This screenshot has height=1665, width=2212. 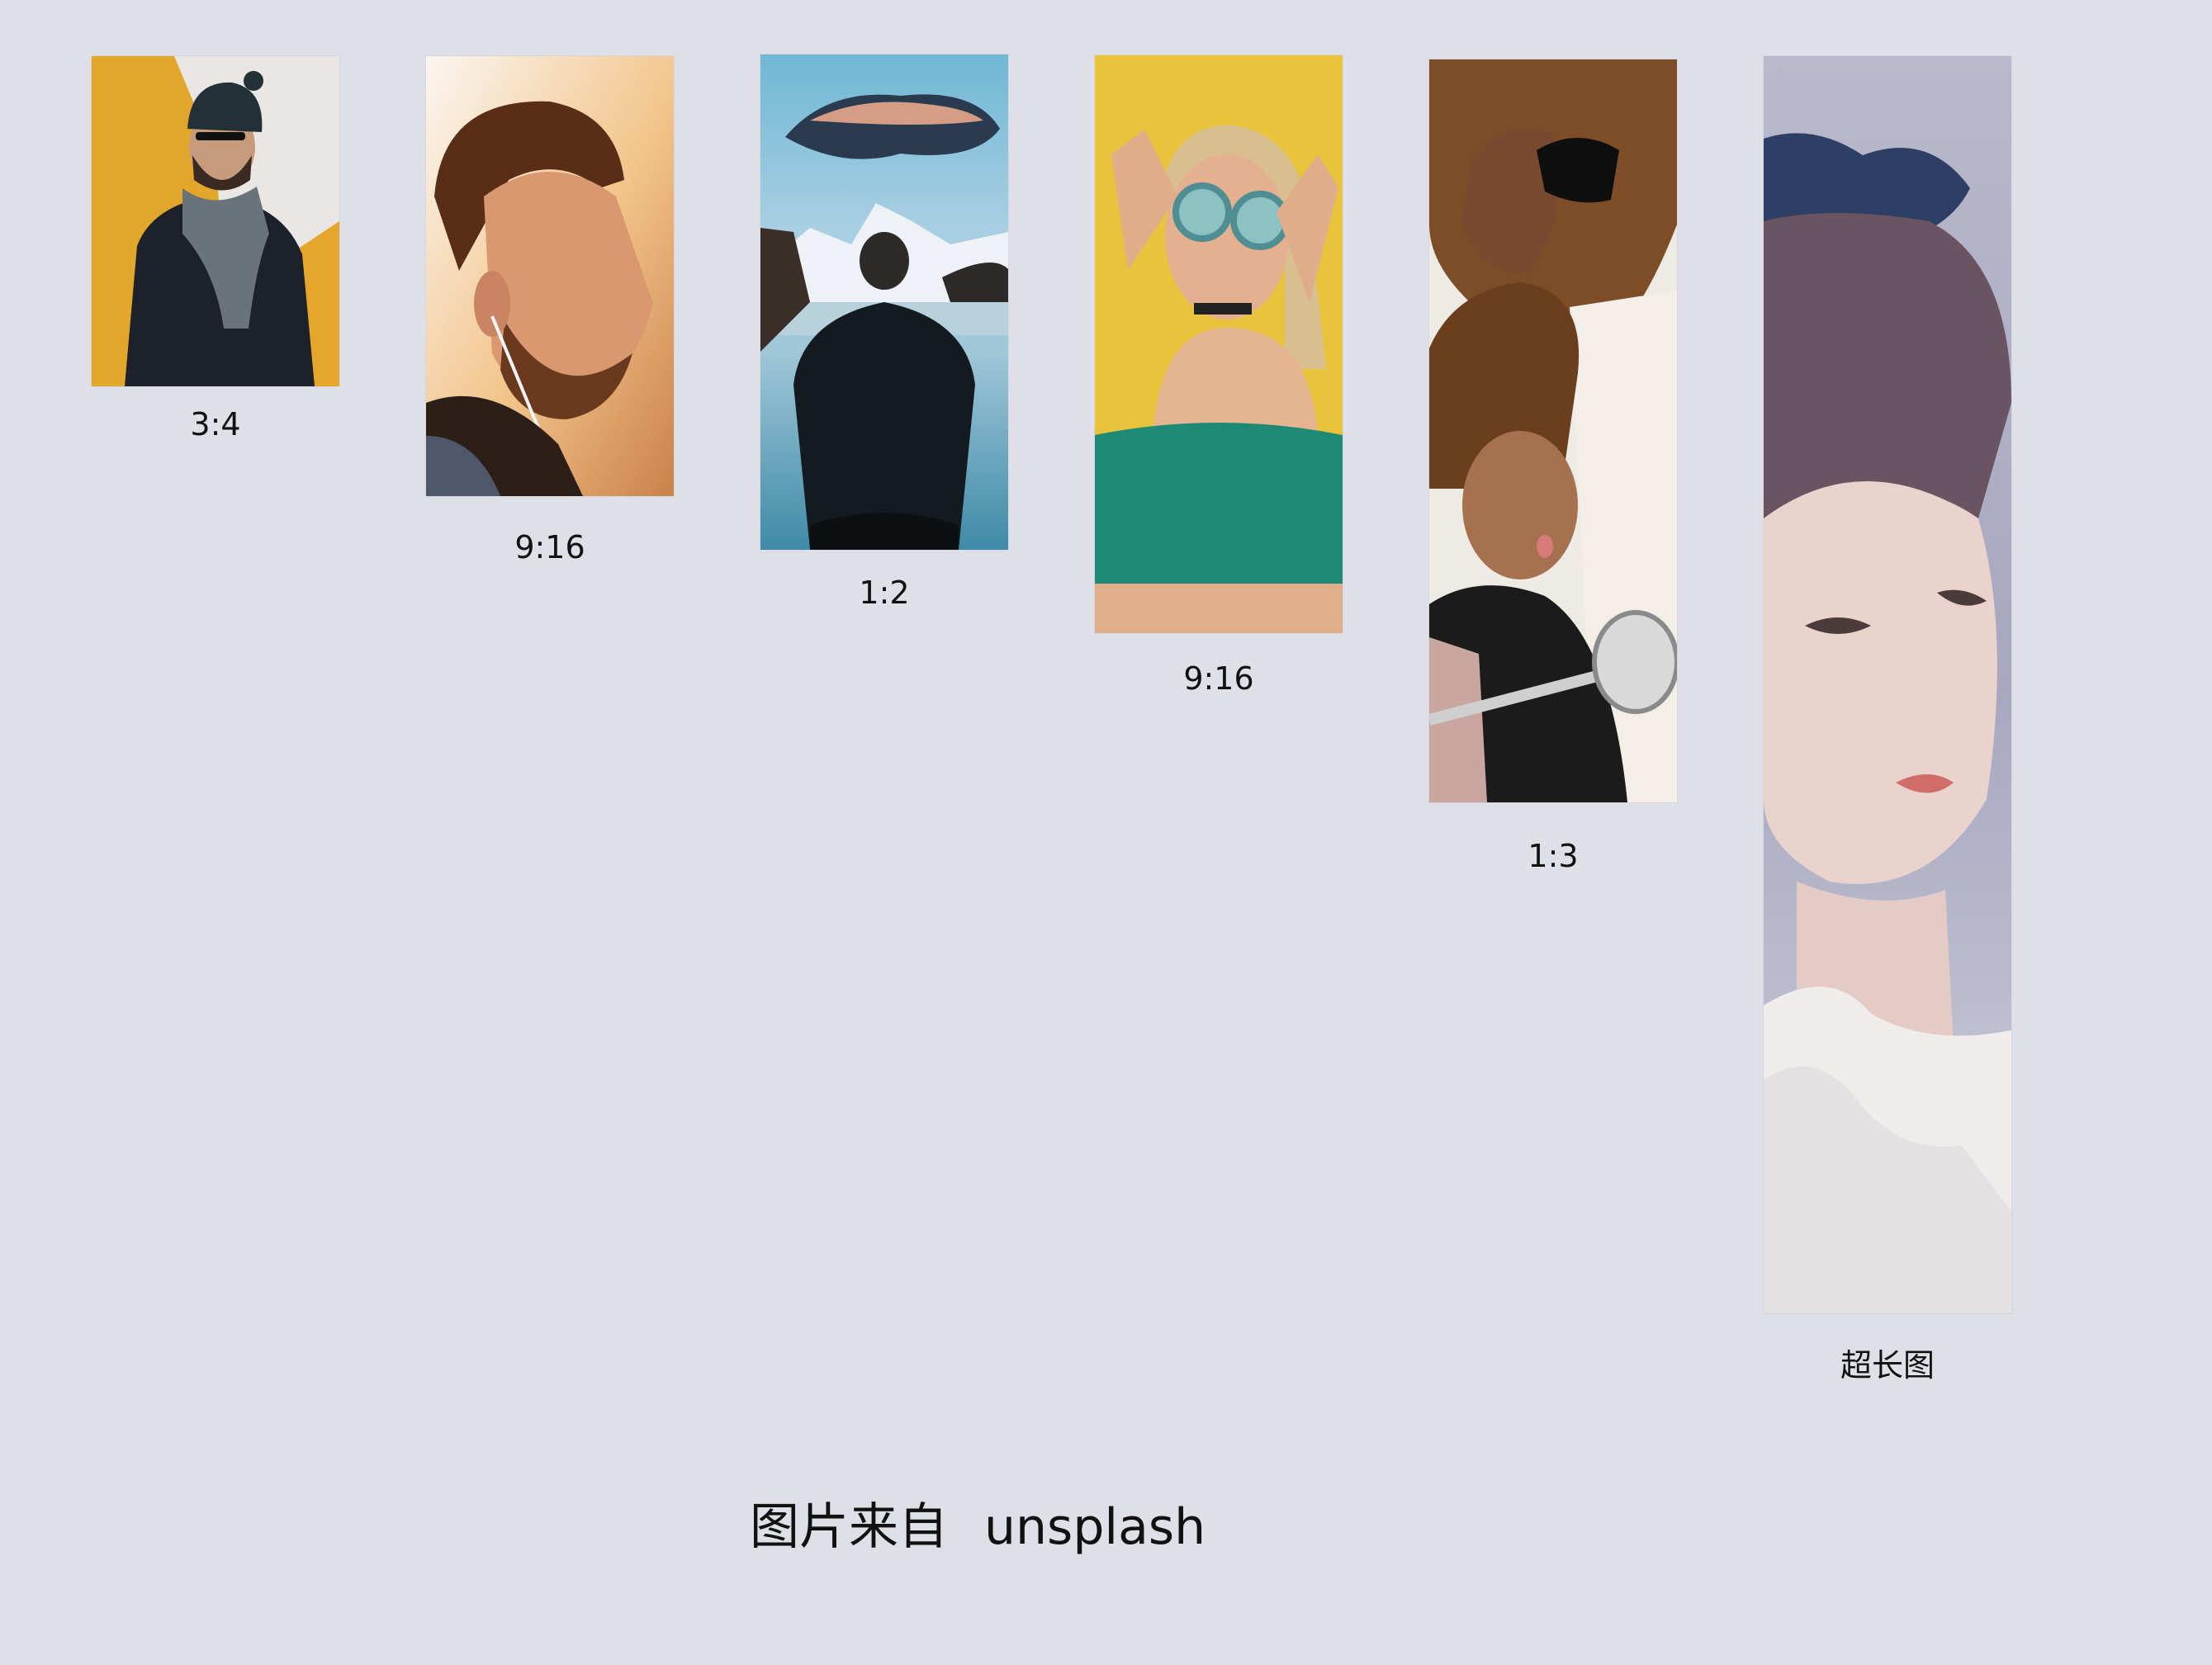 I want to click on photo-woman-and-girl, so click(x=1553, y=430).